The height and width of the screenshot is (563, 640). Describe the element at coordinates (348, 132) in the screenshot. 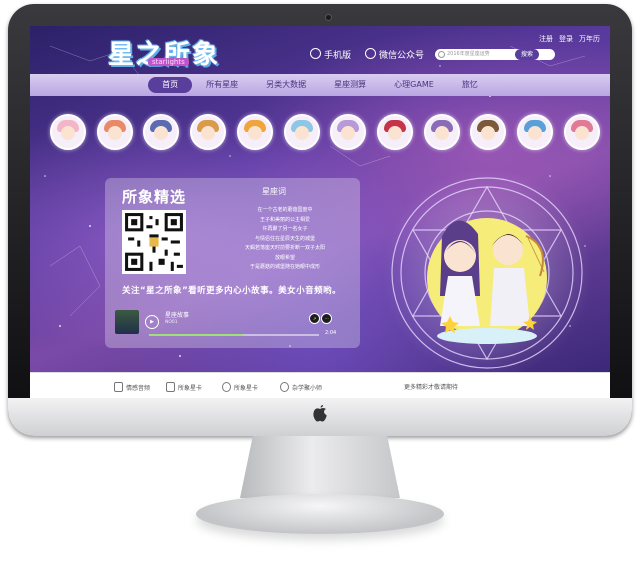

I see `sign-libra` at that location.